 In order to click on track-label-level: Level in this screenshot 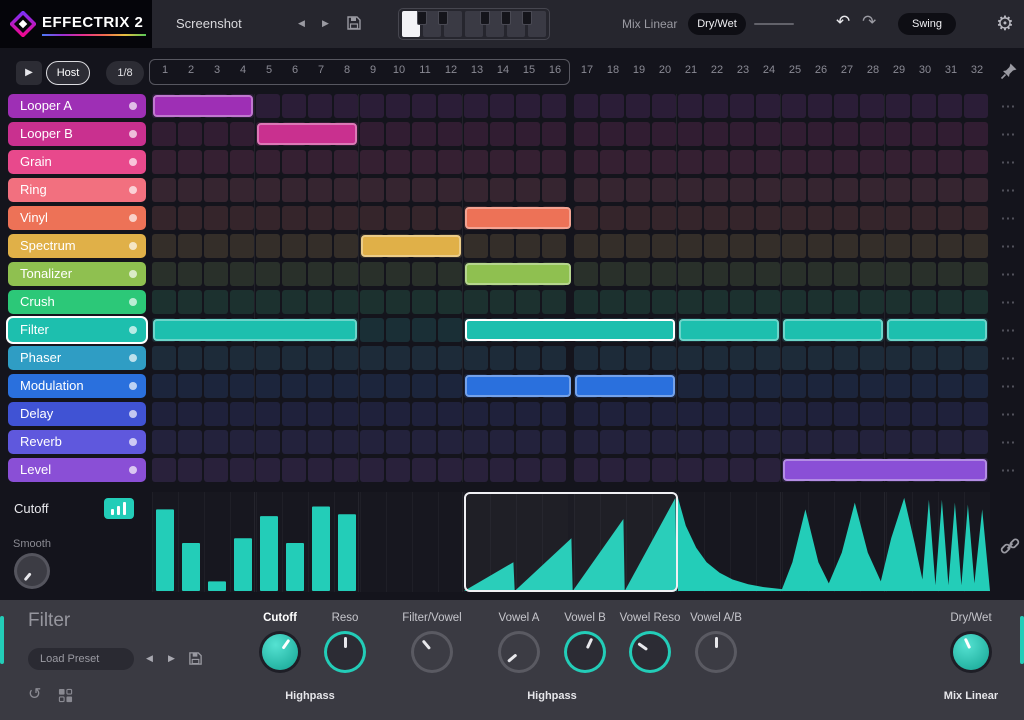, I will do `click(77, 470)`.